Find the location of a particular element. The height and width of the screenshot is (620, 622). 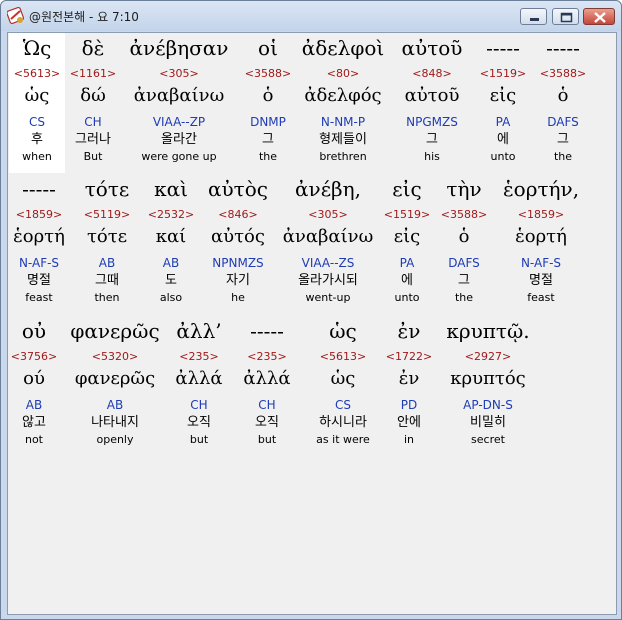

english-gloss: went-up is located at coordinates (328, 297).